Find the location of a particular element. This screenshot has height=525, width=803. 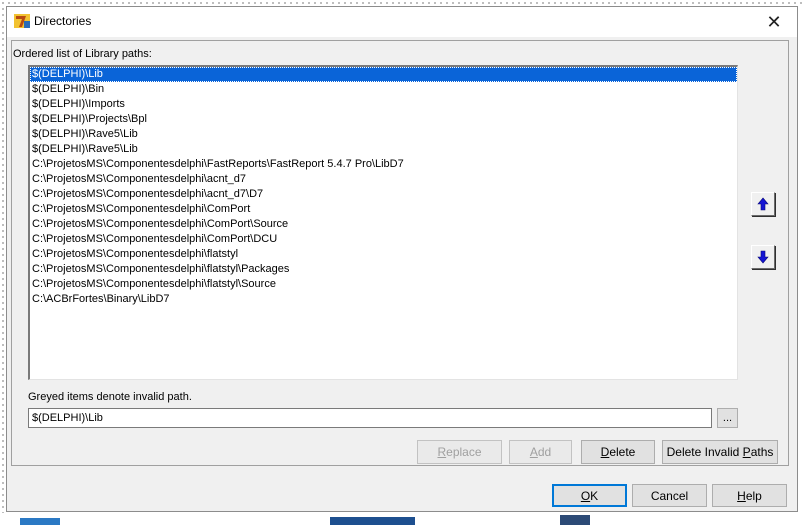

delete-invalid-label-start: Delete Invalid is located at coordinates (704, 452).